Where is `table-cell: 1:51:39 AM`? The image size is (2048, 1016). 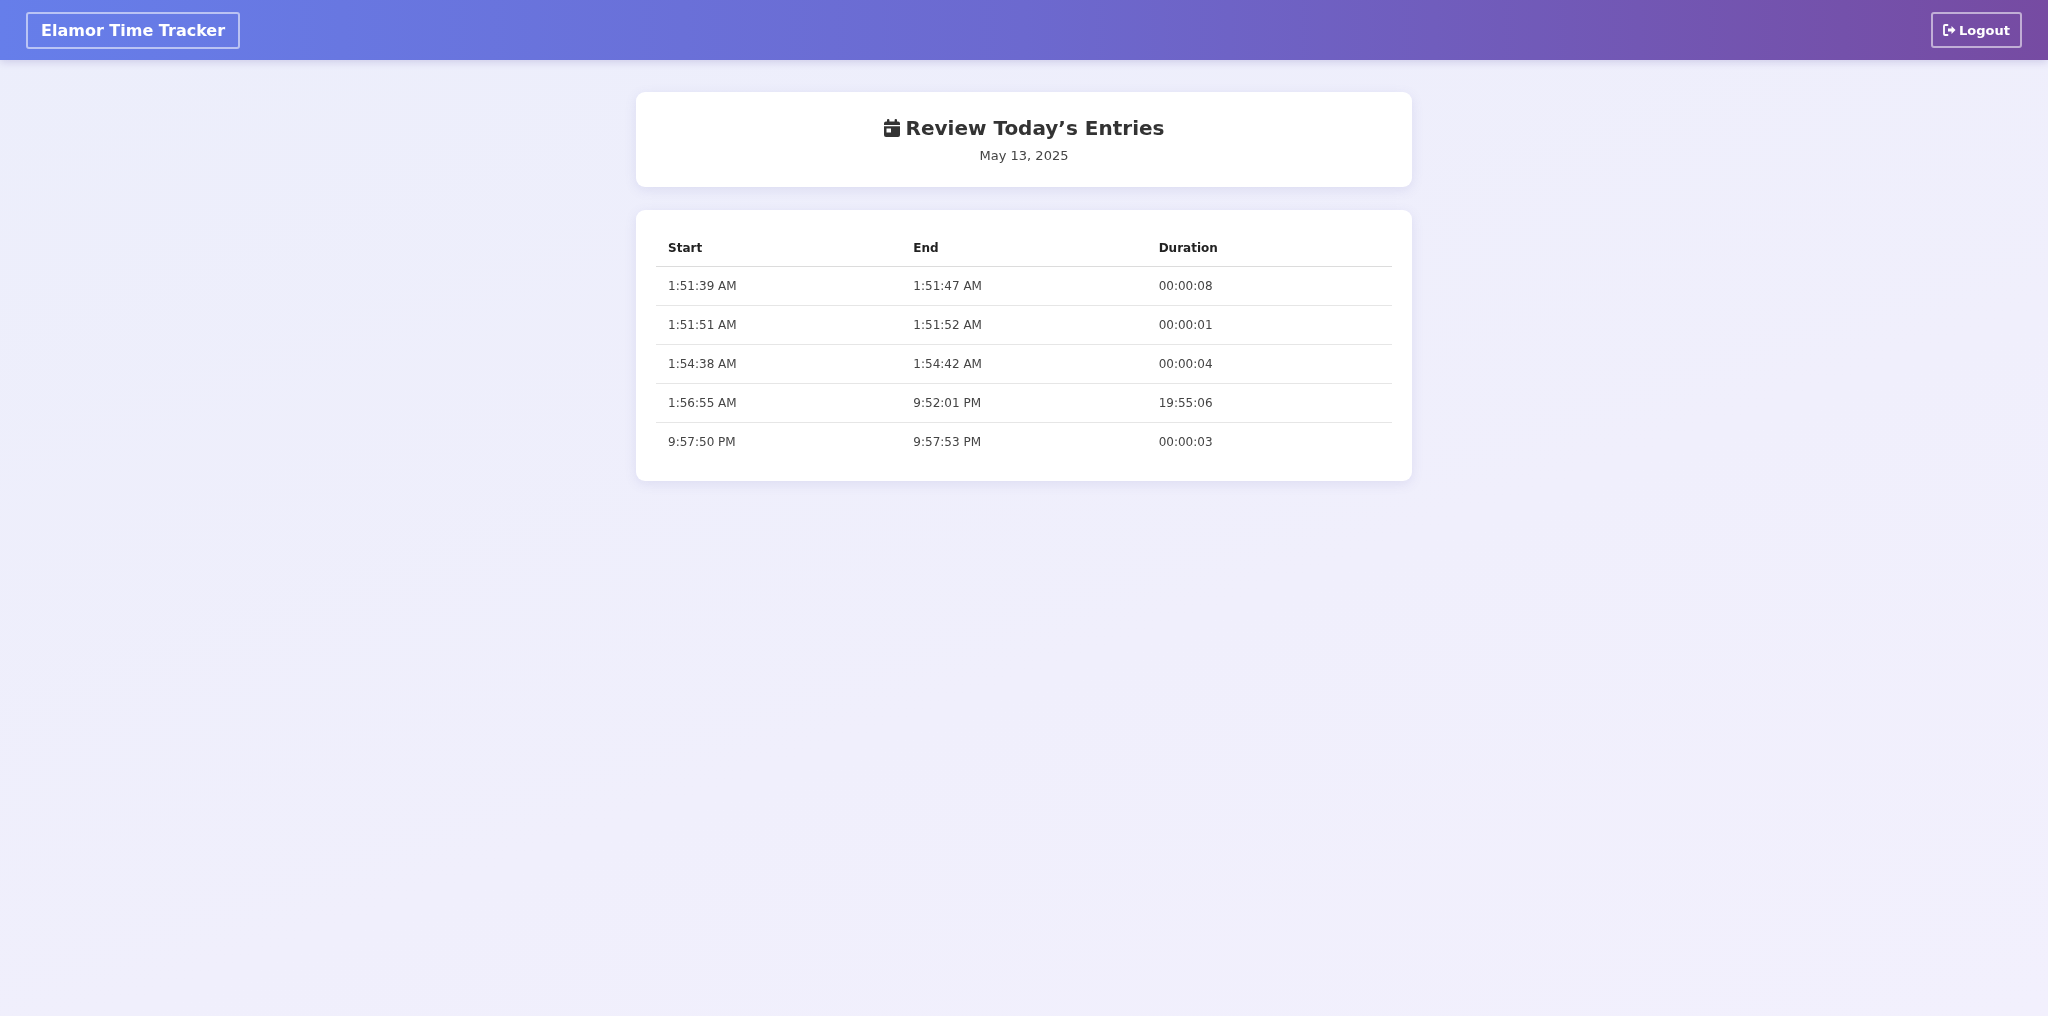 table-cell: 1:51:39 AM is located at coordinates (779, 286).